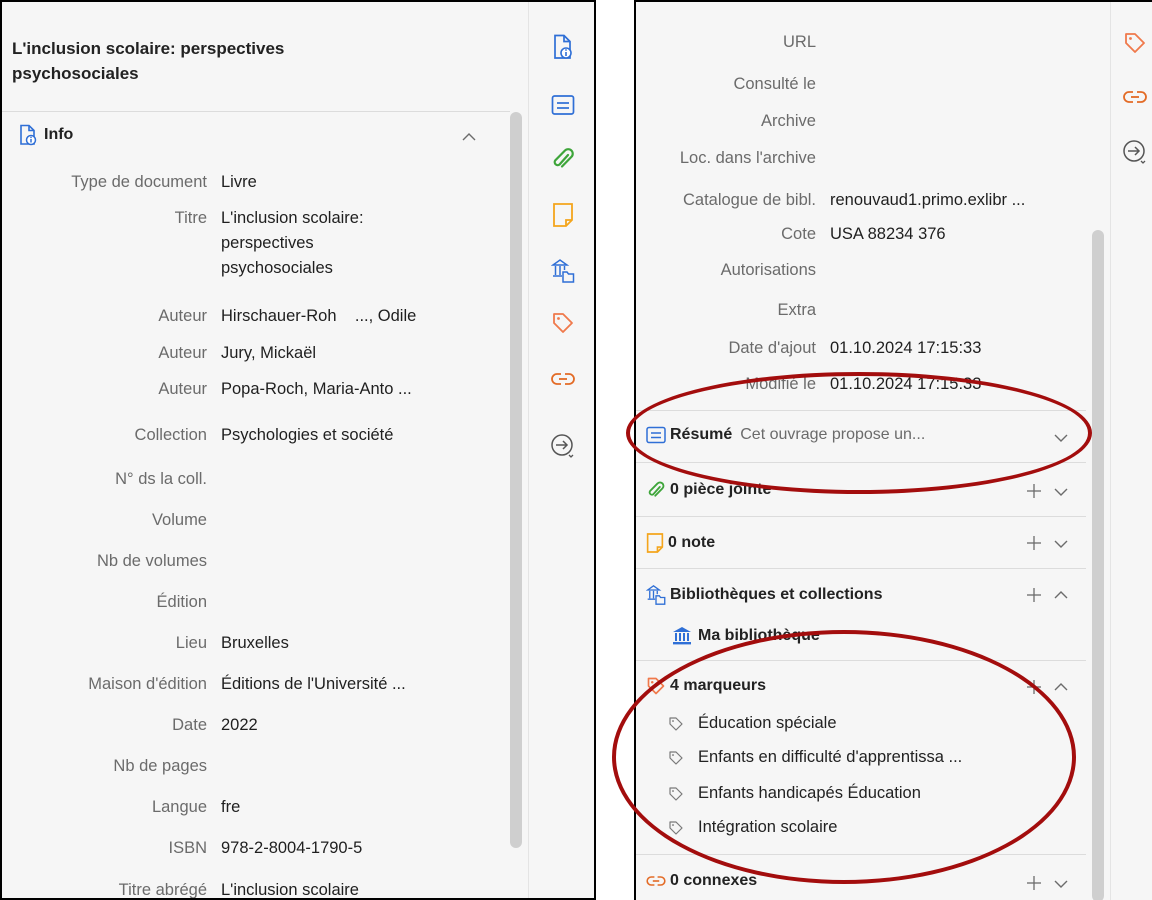  I want to click on field-value: 01.10.2024 17:15:33, so click(905, 348).